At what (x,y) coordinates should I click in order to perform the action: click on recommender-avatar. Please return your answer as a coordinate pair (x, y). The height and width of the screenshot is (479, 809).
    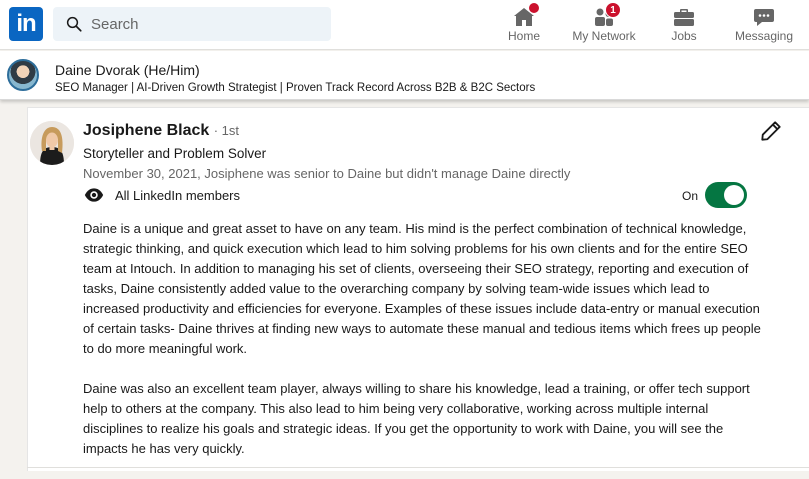
    Looking at the image, I should click on (52, 143).